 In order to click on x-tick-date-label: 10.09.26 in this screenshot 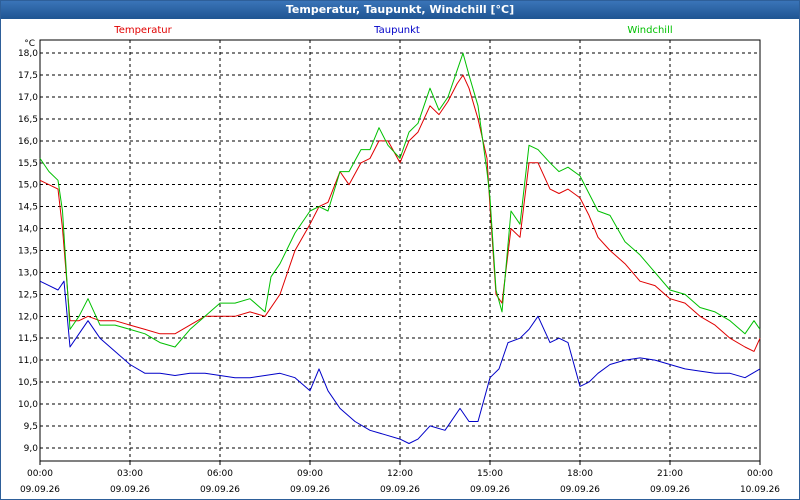, I will do `click(760, 490)`.